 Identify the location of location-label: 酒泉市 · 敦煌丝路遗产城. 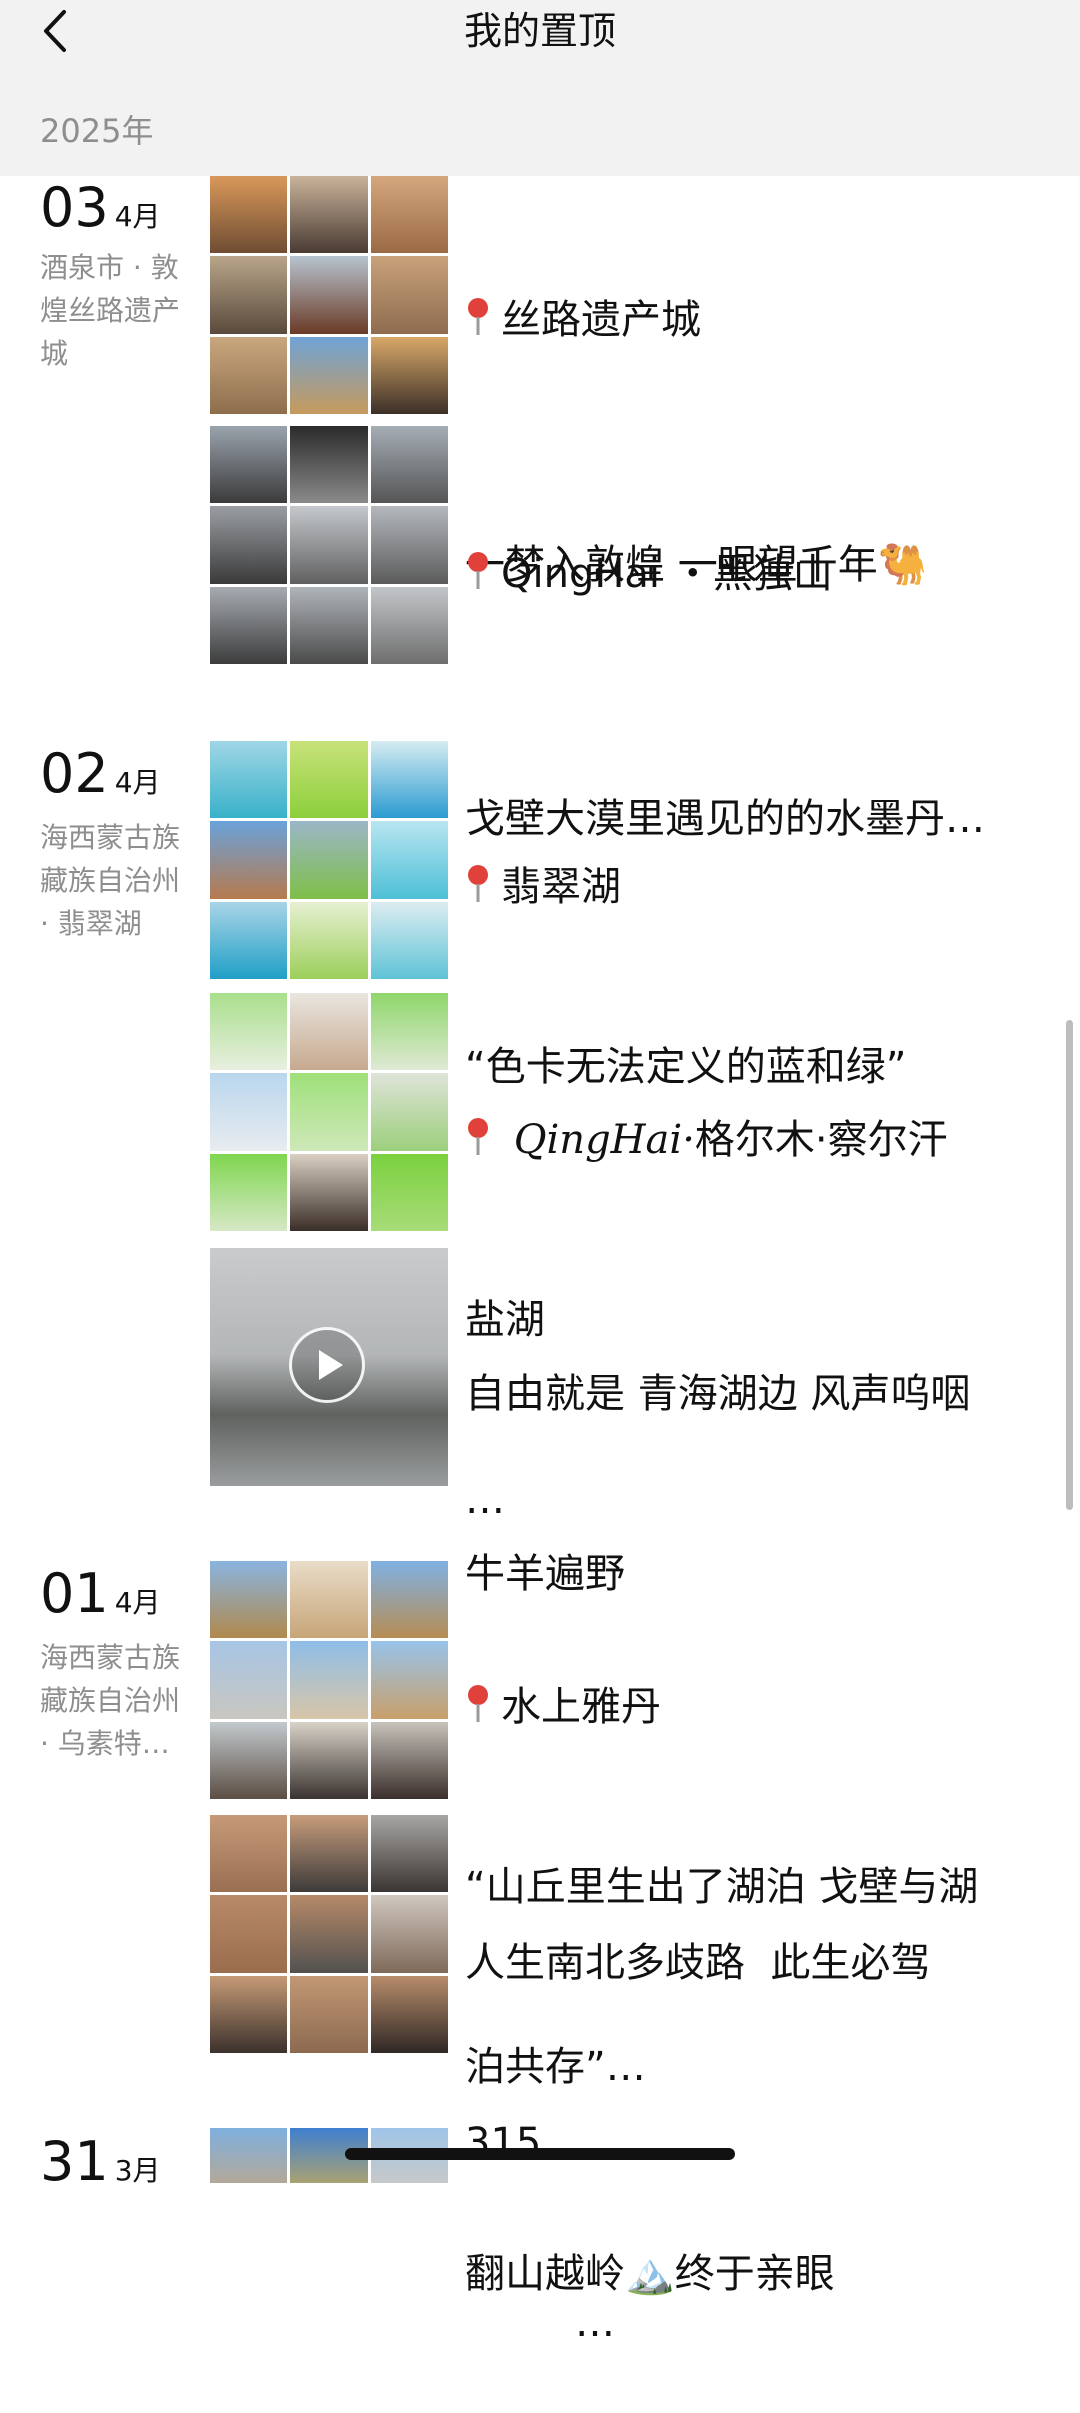
(110, 310).